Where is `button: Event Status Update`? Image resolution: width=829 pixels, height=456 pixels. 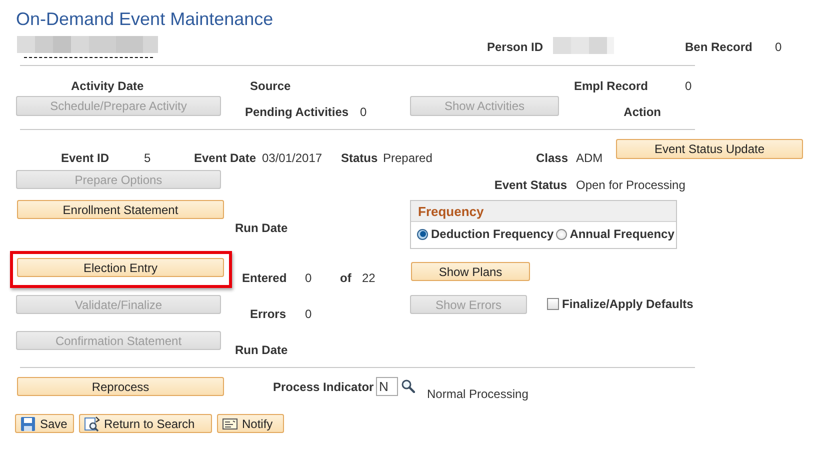 button: Event Status Update is located at coordinates (709, 149).